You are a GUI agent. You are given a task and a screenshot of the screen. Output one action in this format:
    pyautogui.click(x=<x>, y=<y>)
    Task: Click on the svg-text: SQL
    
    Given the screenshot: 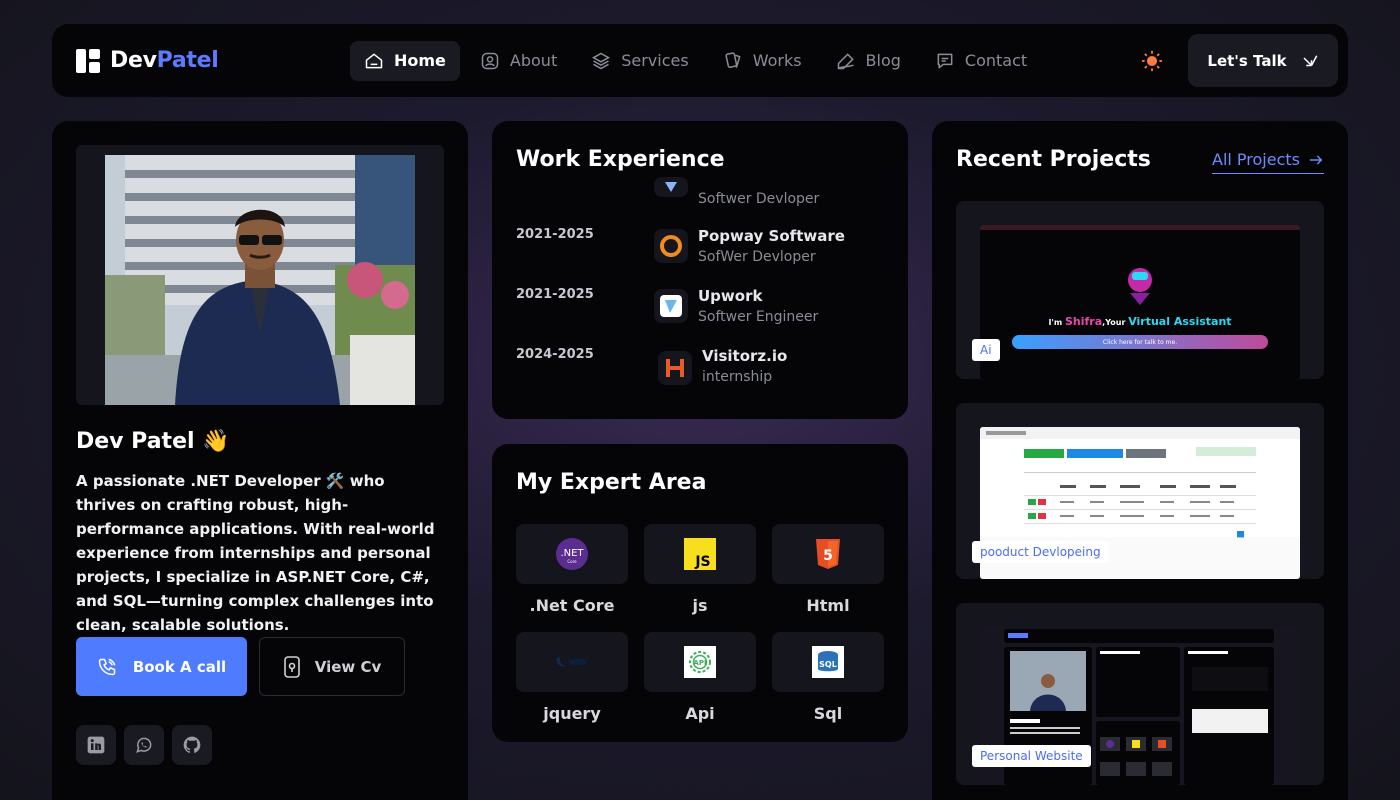 What is the action you would take?
    pyautogui.click(x=828, y=664)
    